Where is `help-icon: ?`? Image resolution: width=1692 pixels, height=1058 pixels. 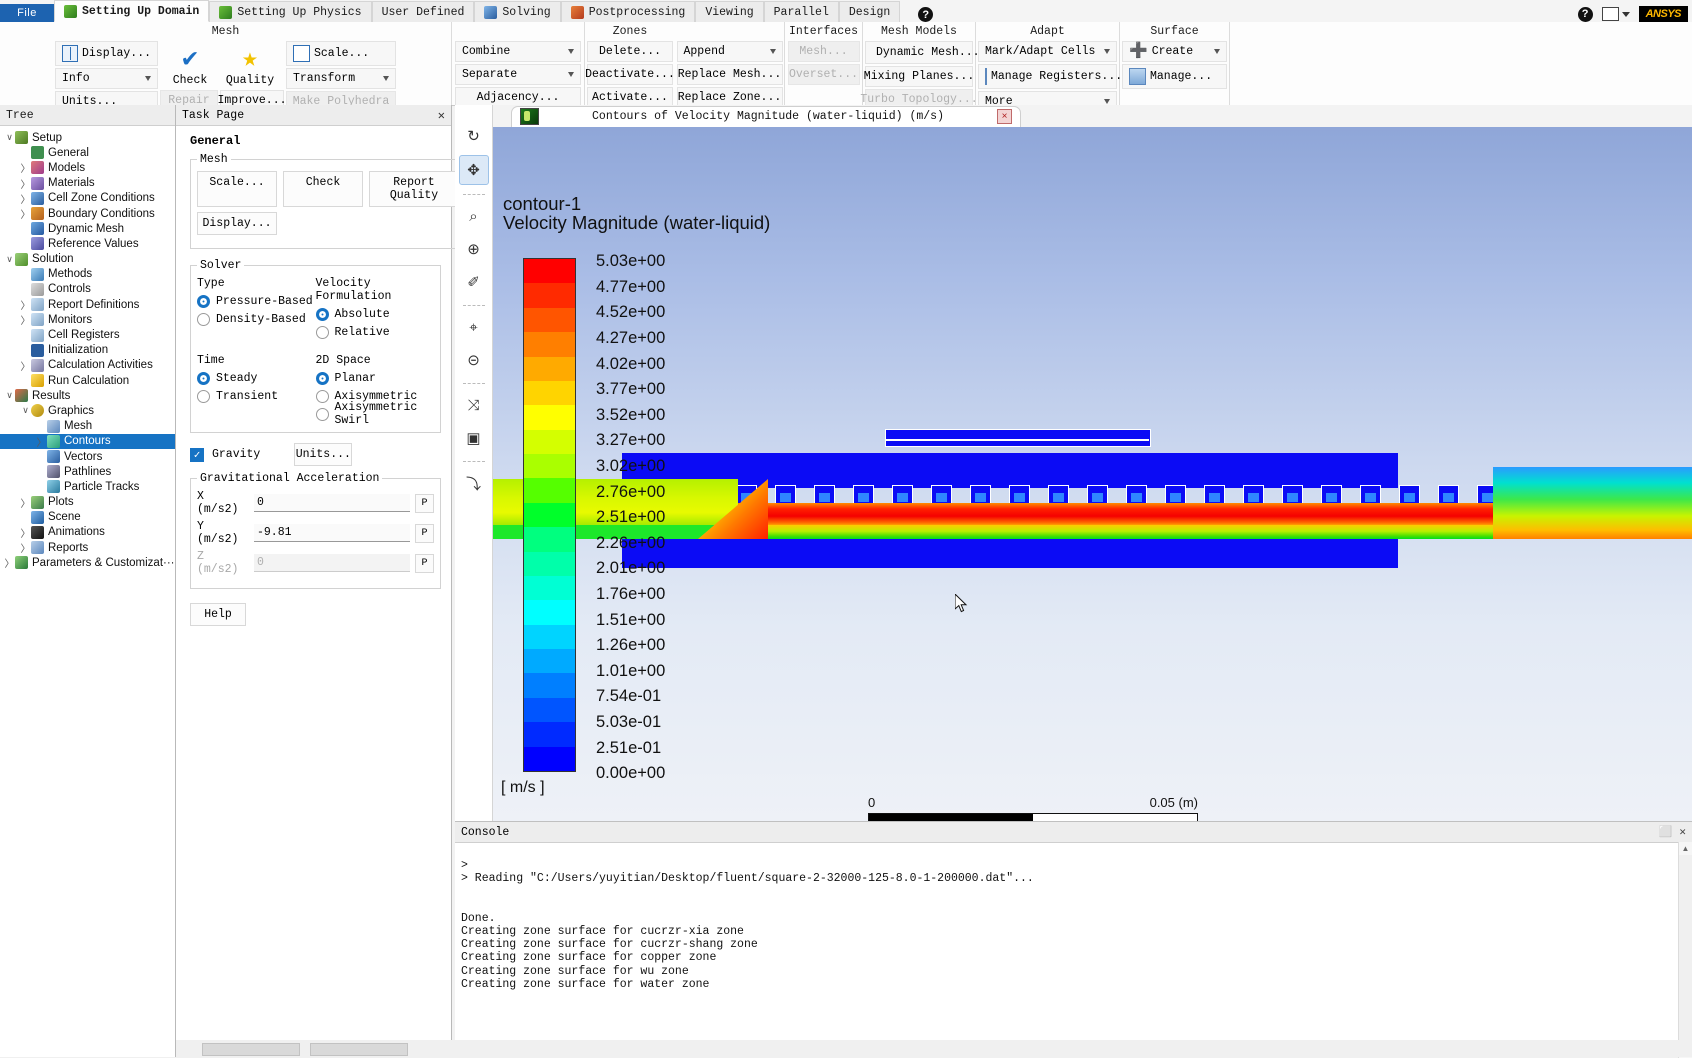 help-icon: ? is located at coordinates (926, 14).